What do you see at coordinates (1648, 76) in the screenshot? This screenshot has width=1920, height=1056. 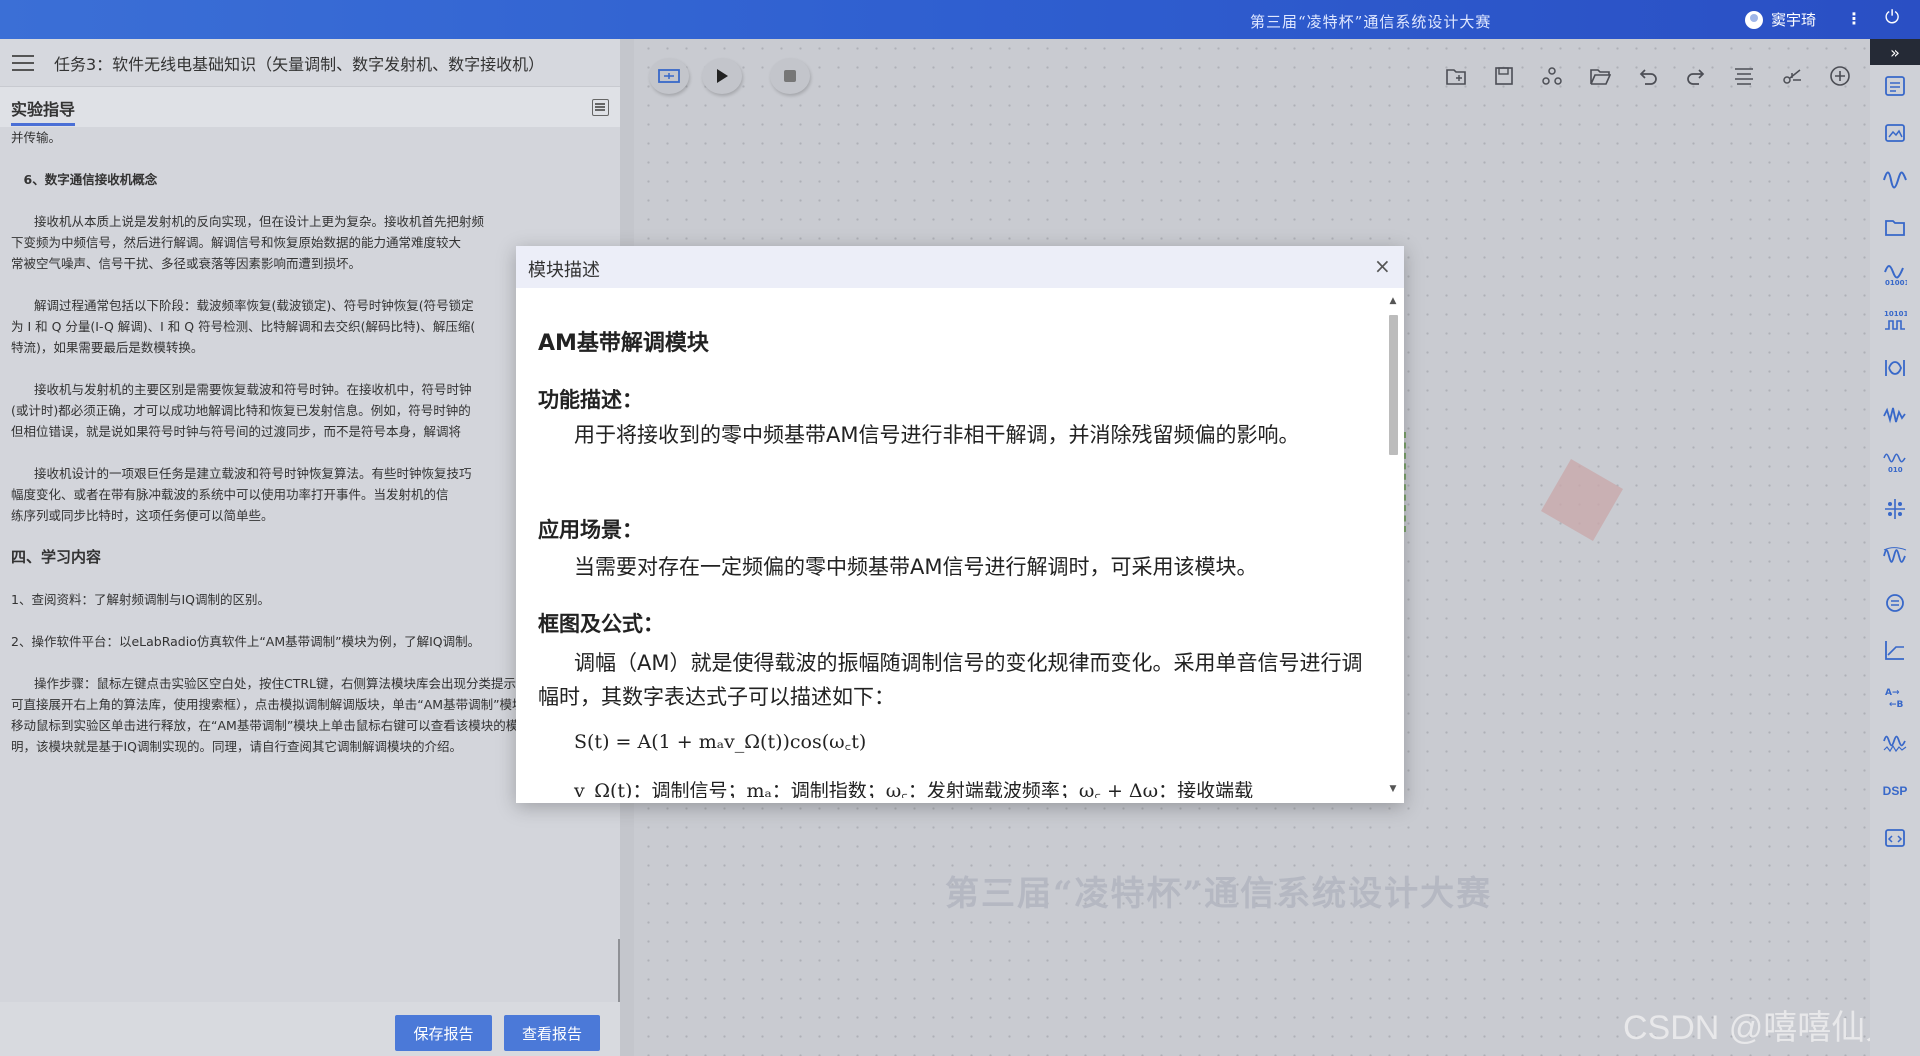 I see `undo-icon` at bounding box center [1648, 76].